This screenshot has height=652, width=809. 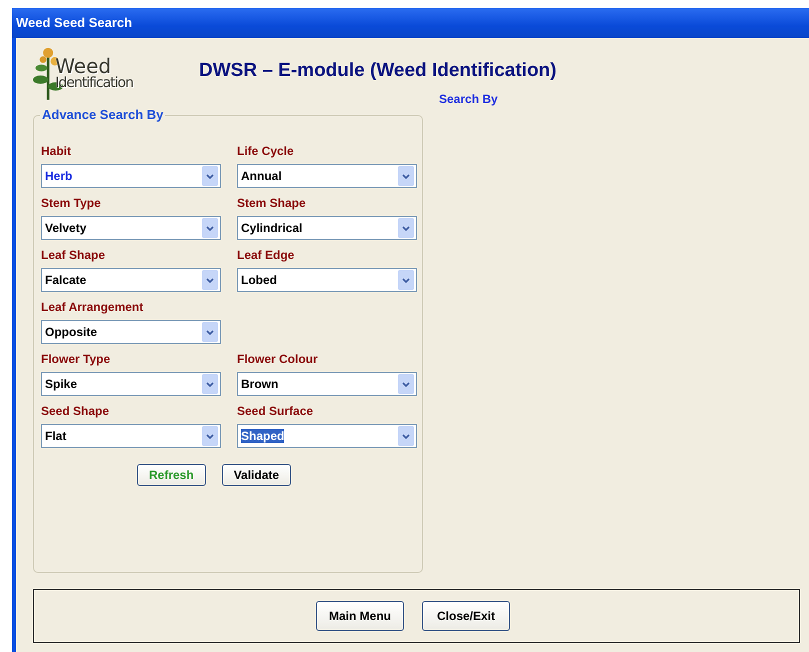 What do you see at coordinates (94, 83) in the screenshot?
I see `logo-text: Identification` at bounding box center [94, 83].